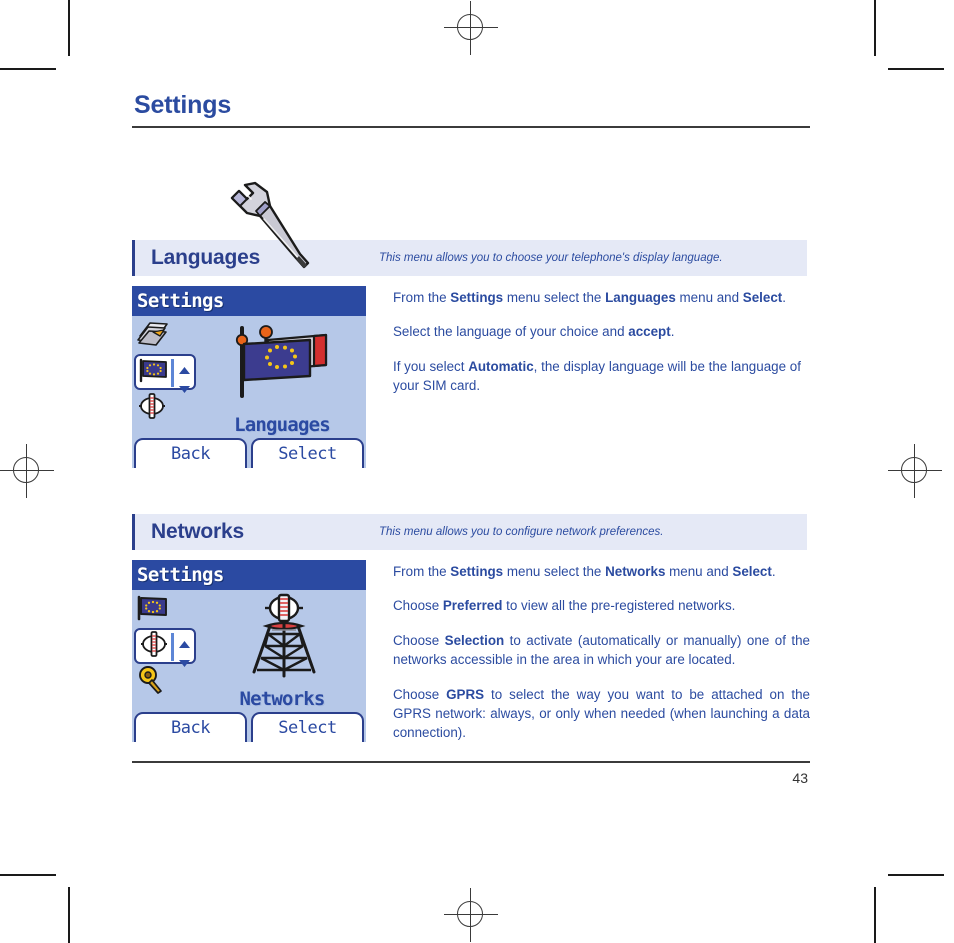  I want to click on crop-mark-top-right-horizontal, so click(916, 69).